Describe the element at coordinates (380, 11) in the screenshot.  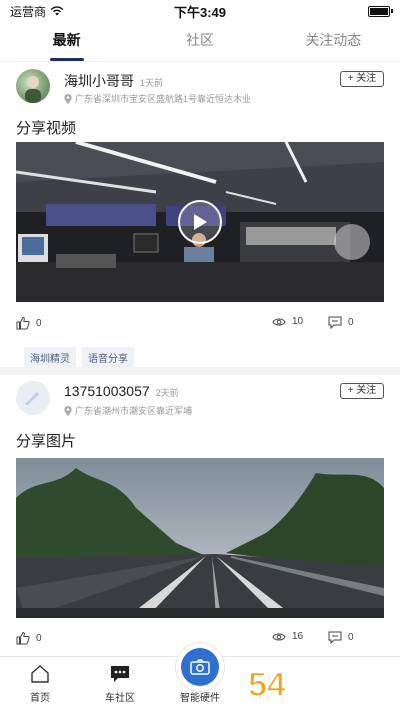
I see `battery-icon` at that location.